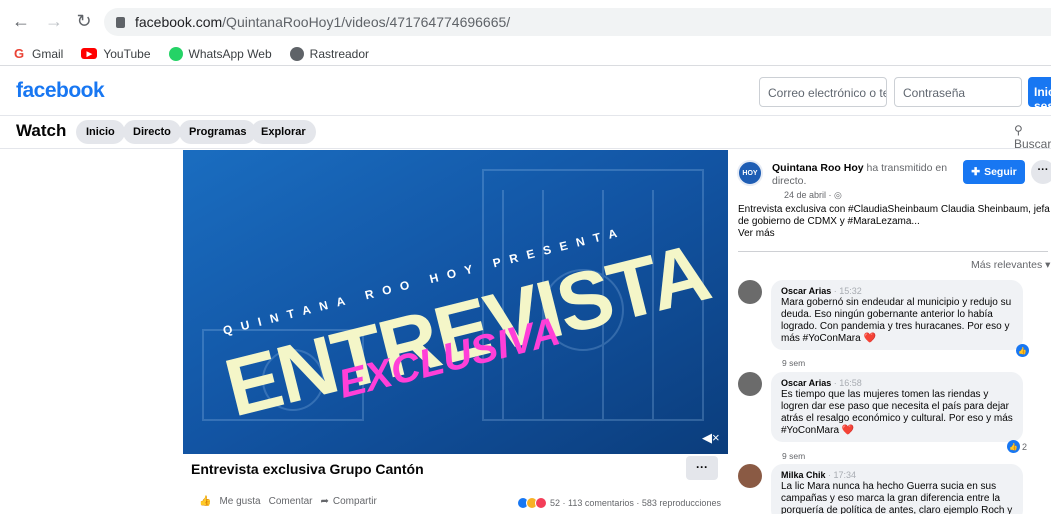  Describe the element at coordinates (818, 168) in the screenshot. I see `page-name: Quintana Roo Hoy` at that location.